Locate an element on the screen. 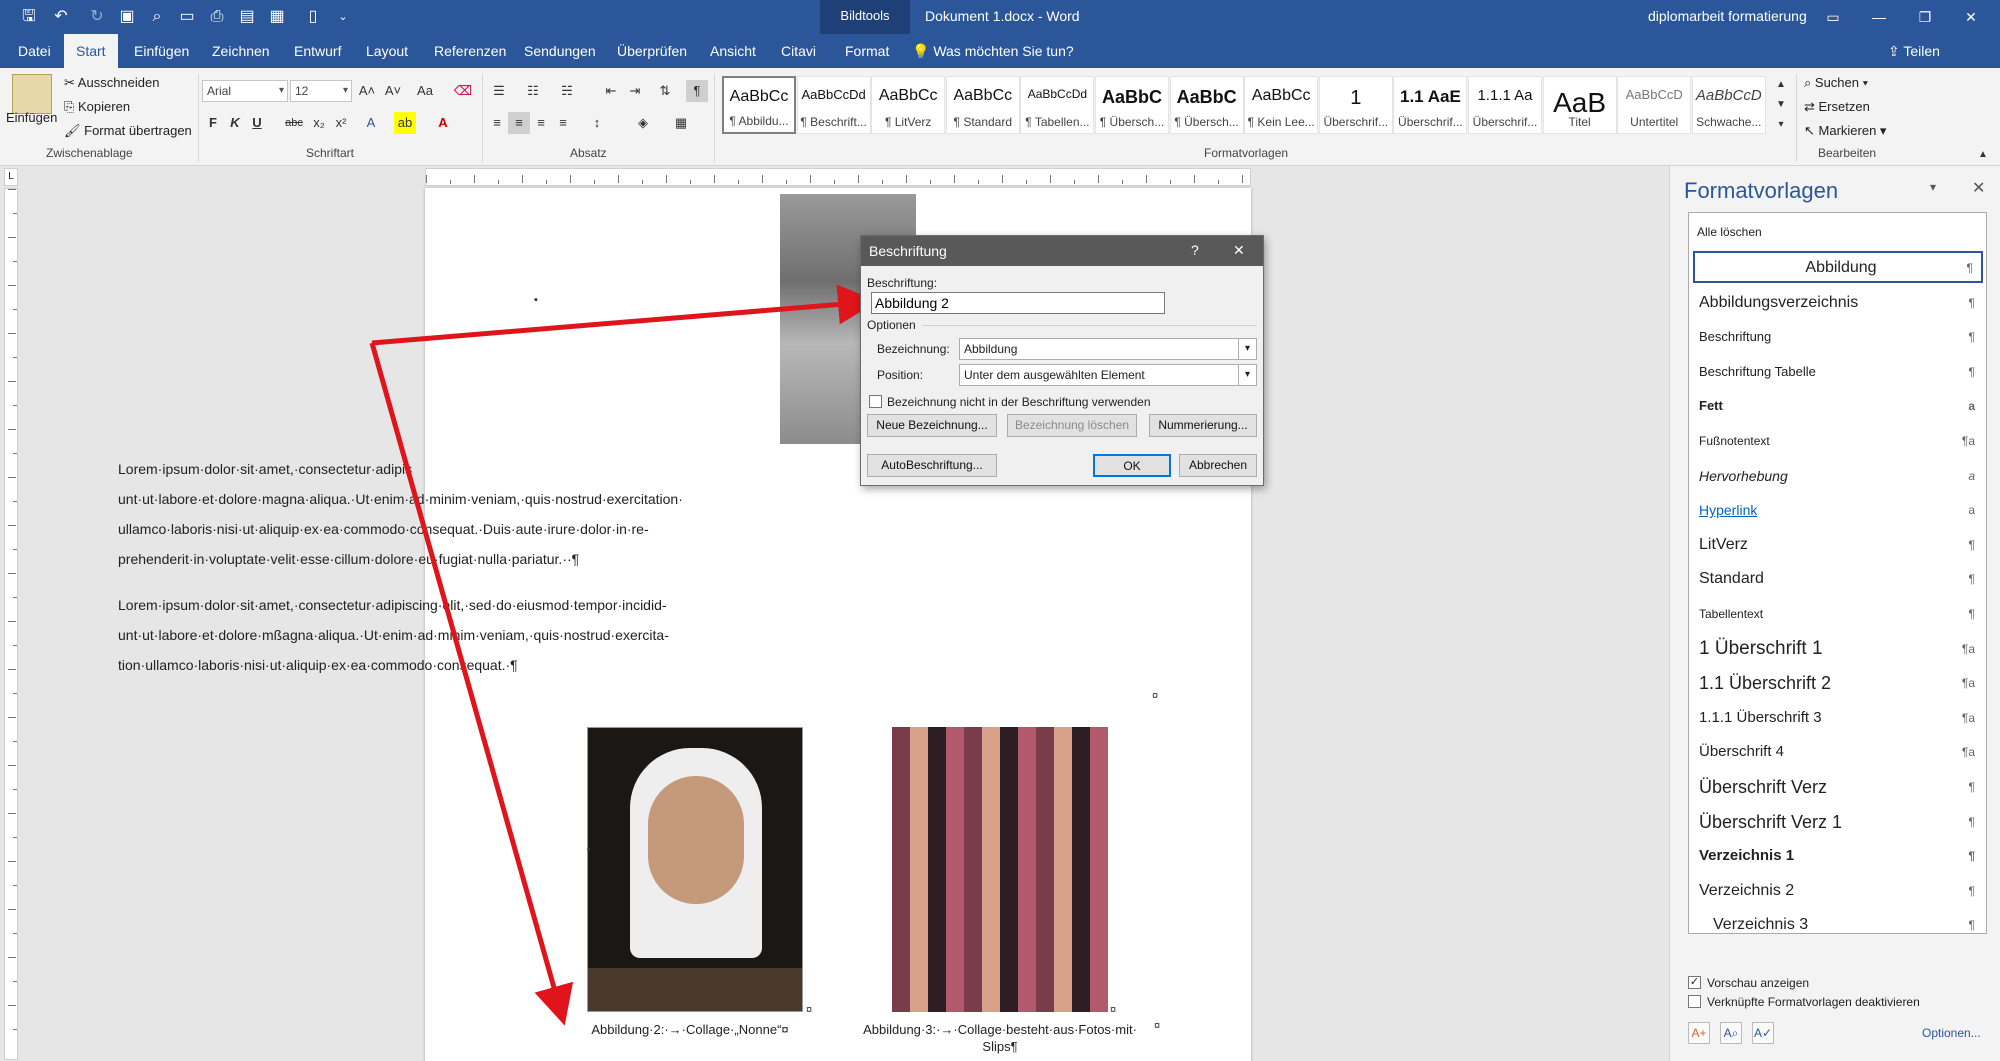 This screenshot has height=1061, width=2000. style-item-label: Hervorhebung is located at coordinates (1743, 475).